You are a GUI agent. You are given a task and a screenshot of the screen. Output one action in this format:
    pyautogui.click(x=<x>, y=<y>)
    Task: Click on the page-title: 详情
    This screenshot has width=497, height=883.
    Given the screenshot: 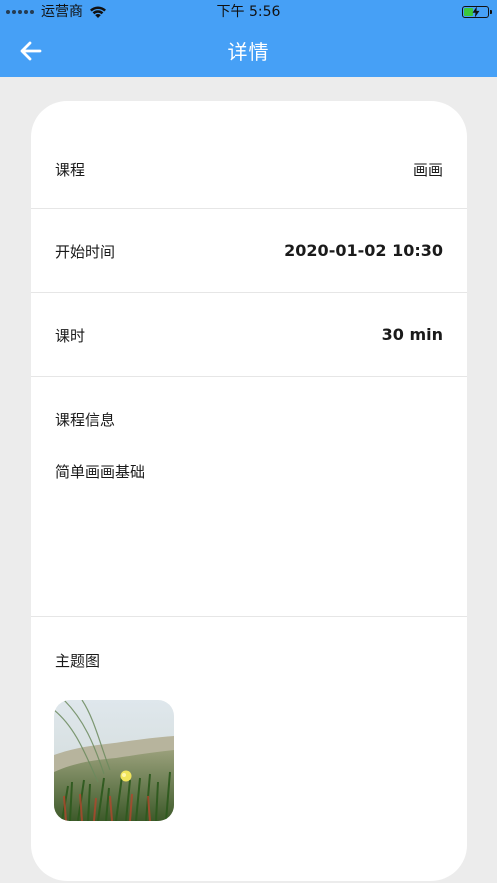 What is the action you would take?
    pyautogui.click(x=248, y=52)
    